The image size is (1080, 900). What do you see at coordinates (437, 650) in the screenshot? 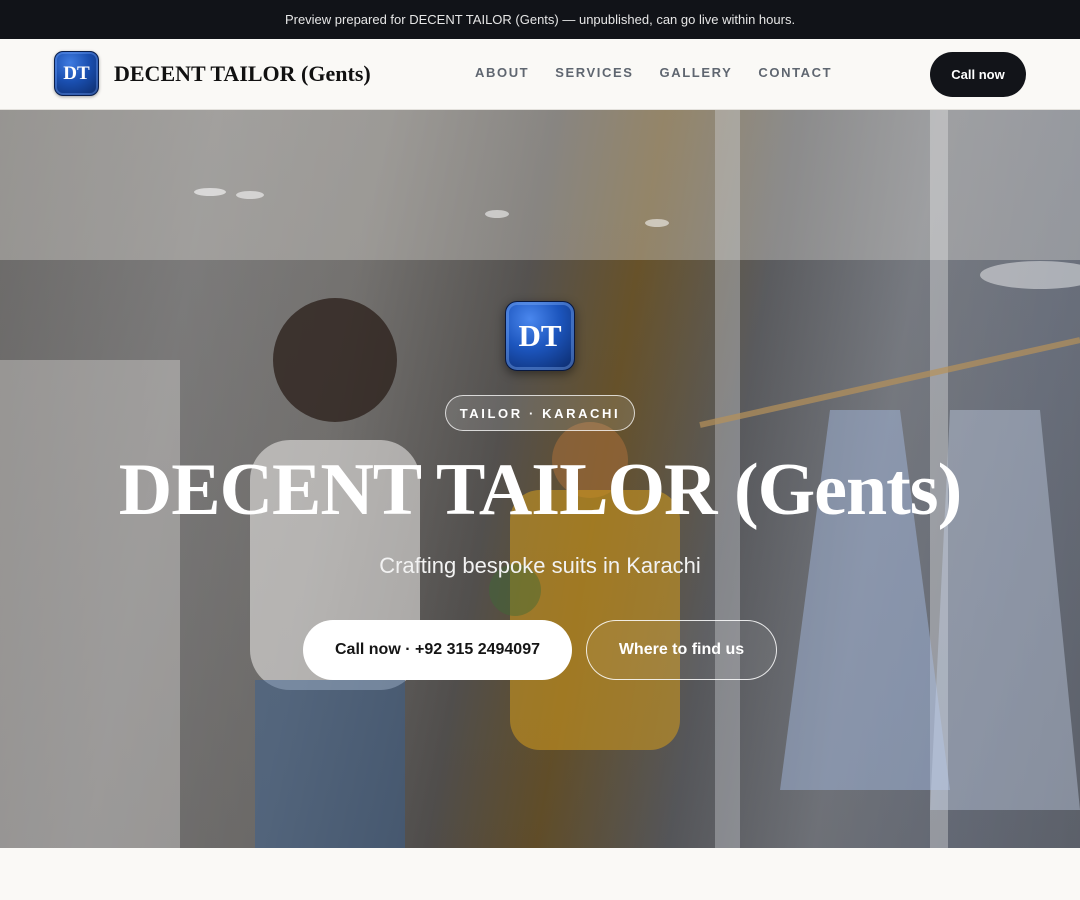
I see `hero-call-now-button: Call now · +92 315 2494097` at bounding box center [437, 650].